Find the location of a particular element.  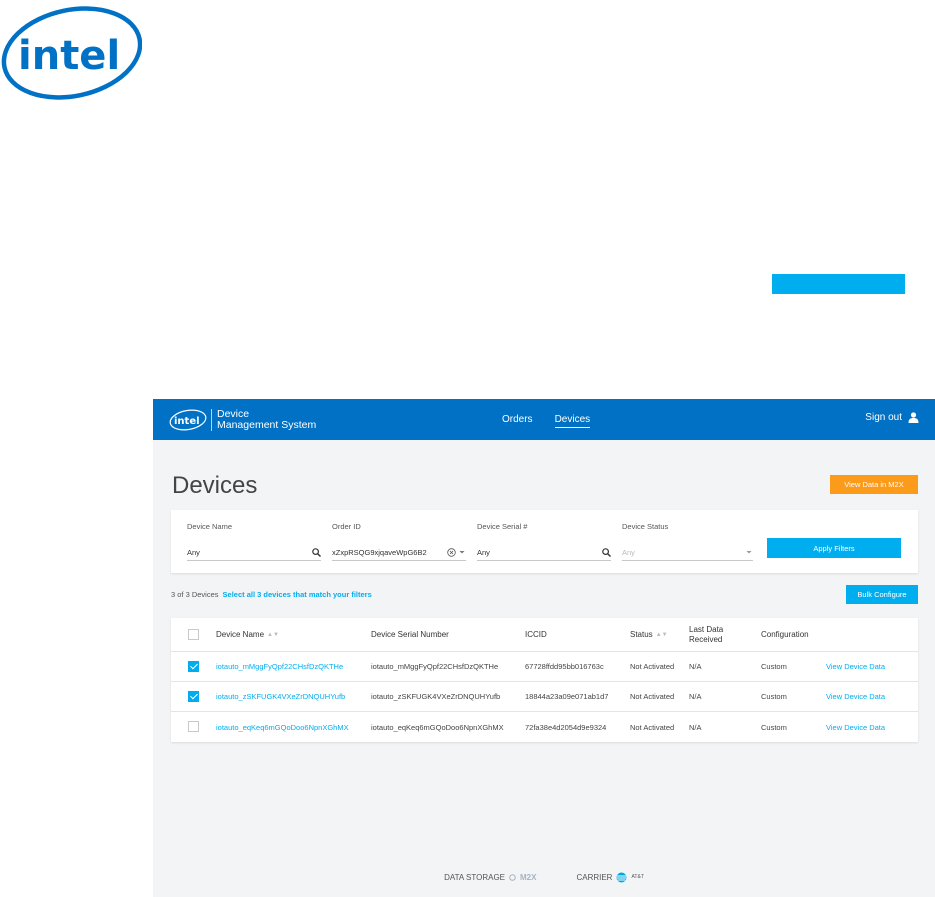

att-globe-icon is located at coordinates (621, 877).